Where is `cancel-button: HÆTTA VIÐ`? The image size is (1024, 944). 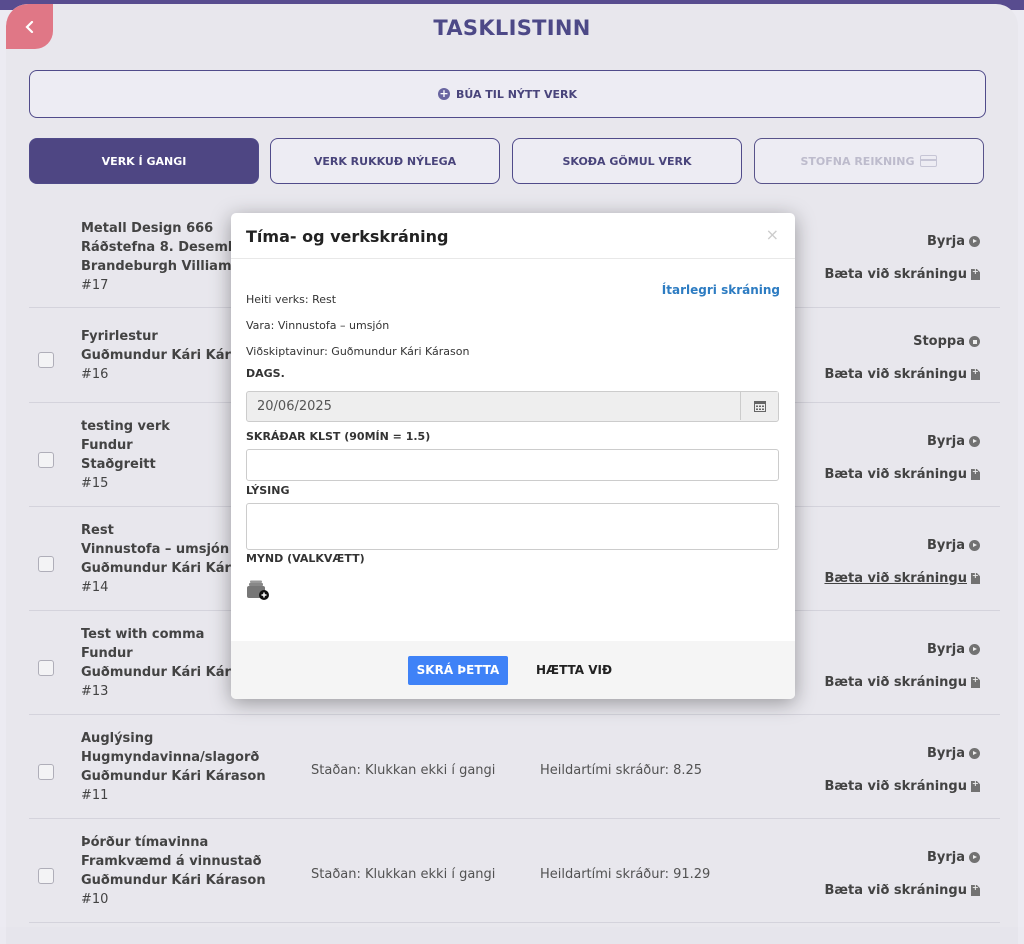 cancel-button: HÆTTA VIÐ is located at coordinates (574, 670).